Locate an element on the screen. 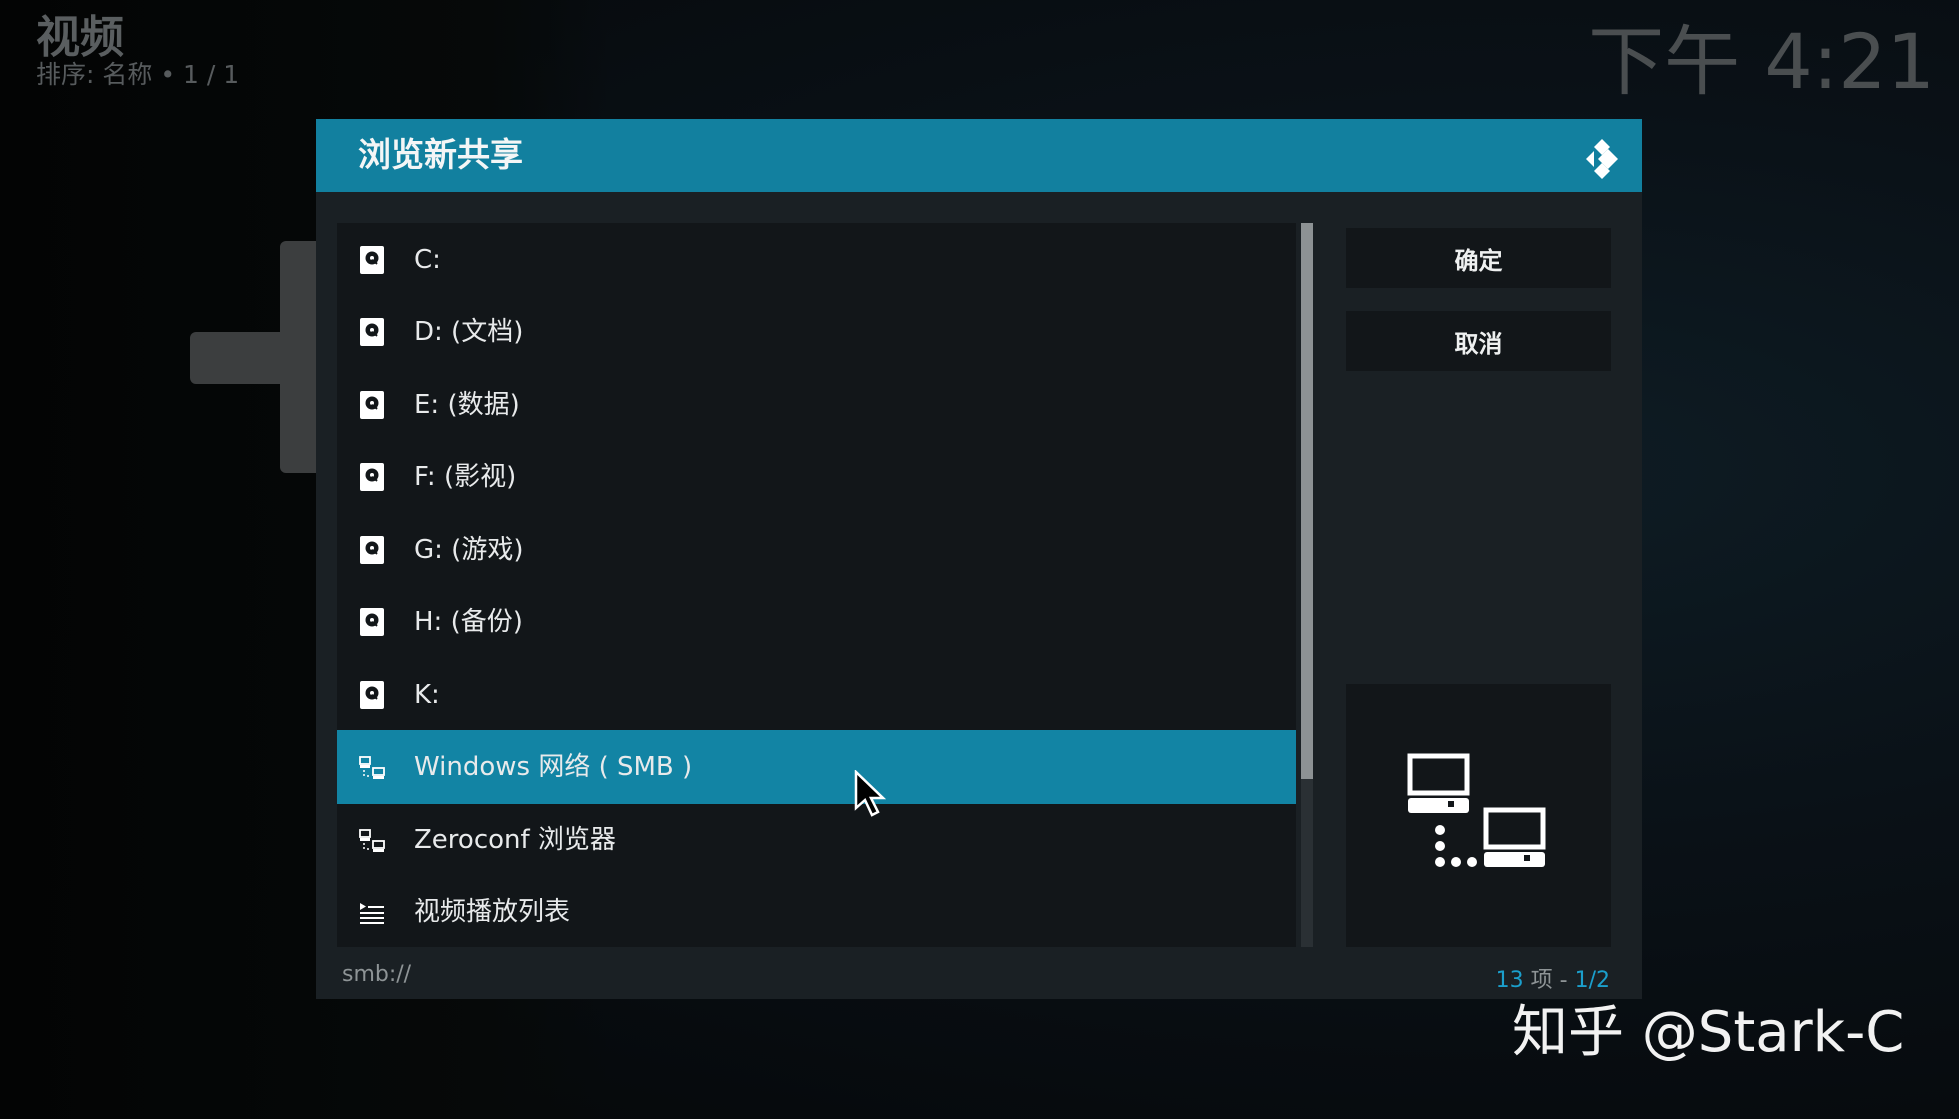 The height and width of the screenshot is (1119, 1959). list-item-label: H: (备份) is located at coordinates (468, 622).